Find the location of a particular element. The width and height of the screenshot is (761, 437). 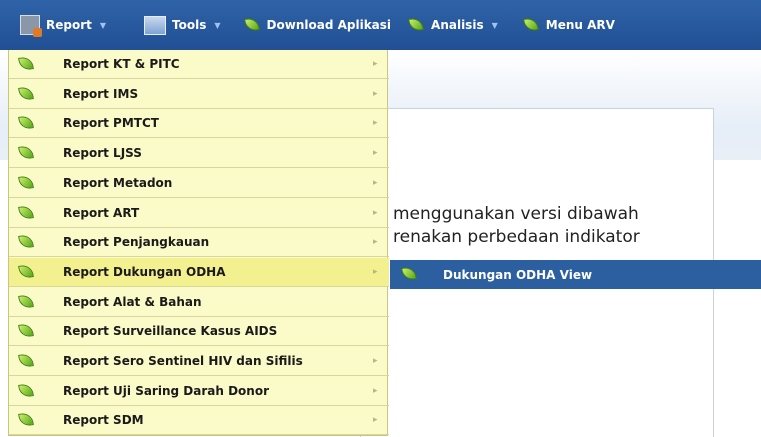

submenu-item-label: Dukungan ODHA View is located at coordinates (518, 274).